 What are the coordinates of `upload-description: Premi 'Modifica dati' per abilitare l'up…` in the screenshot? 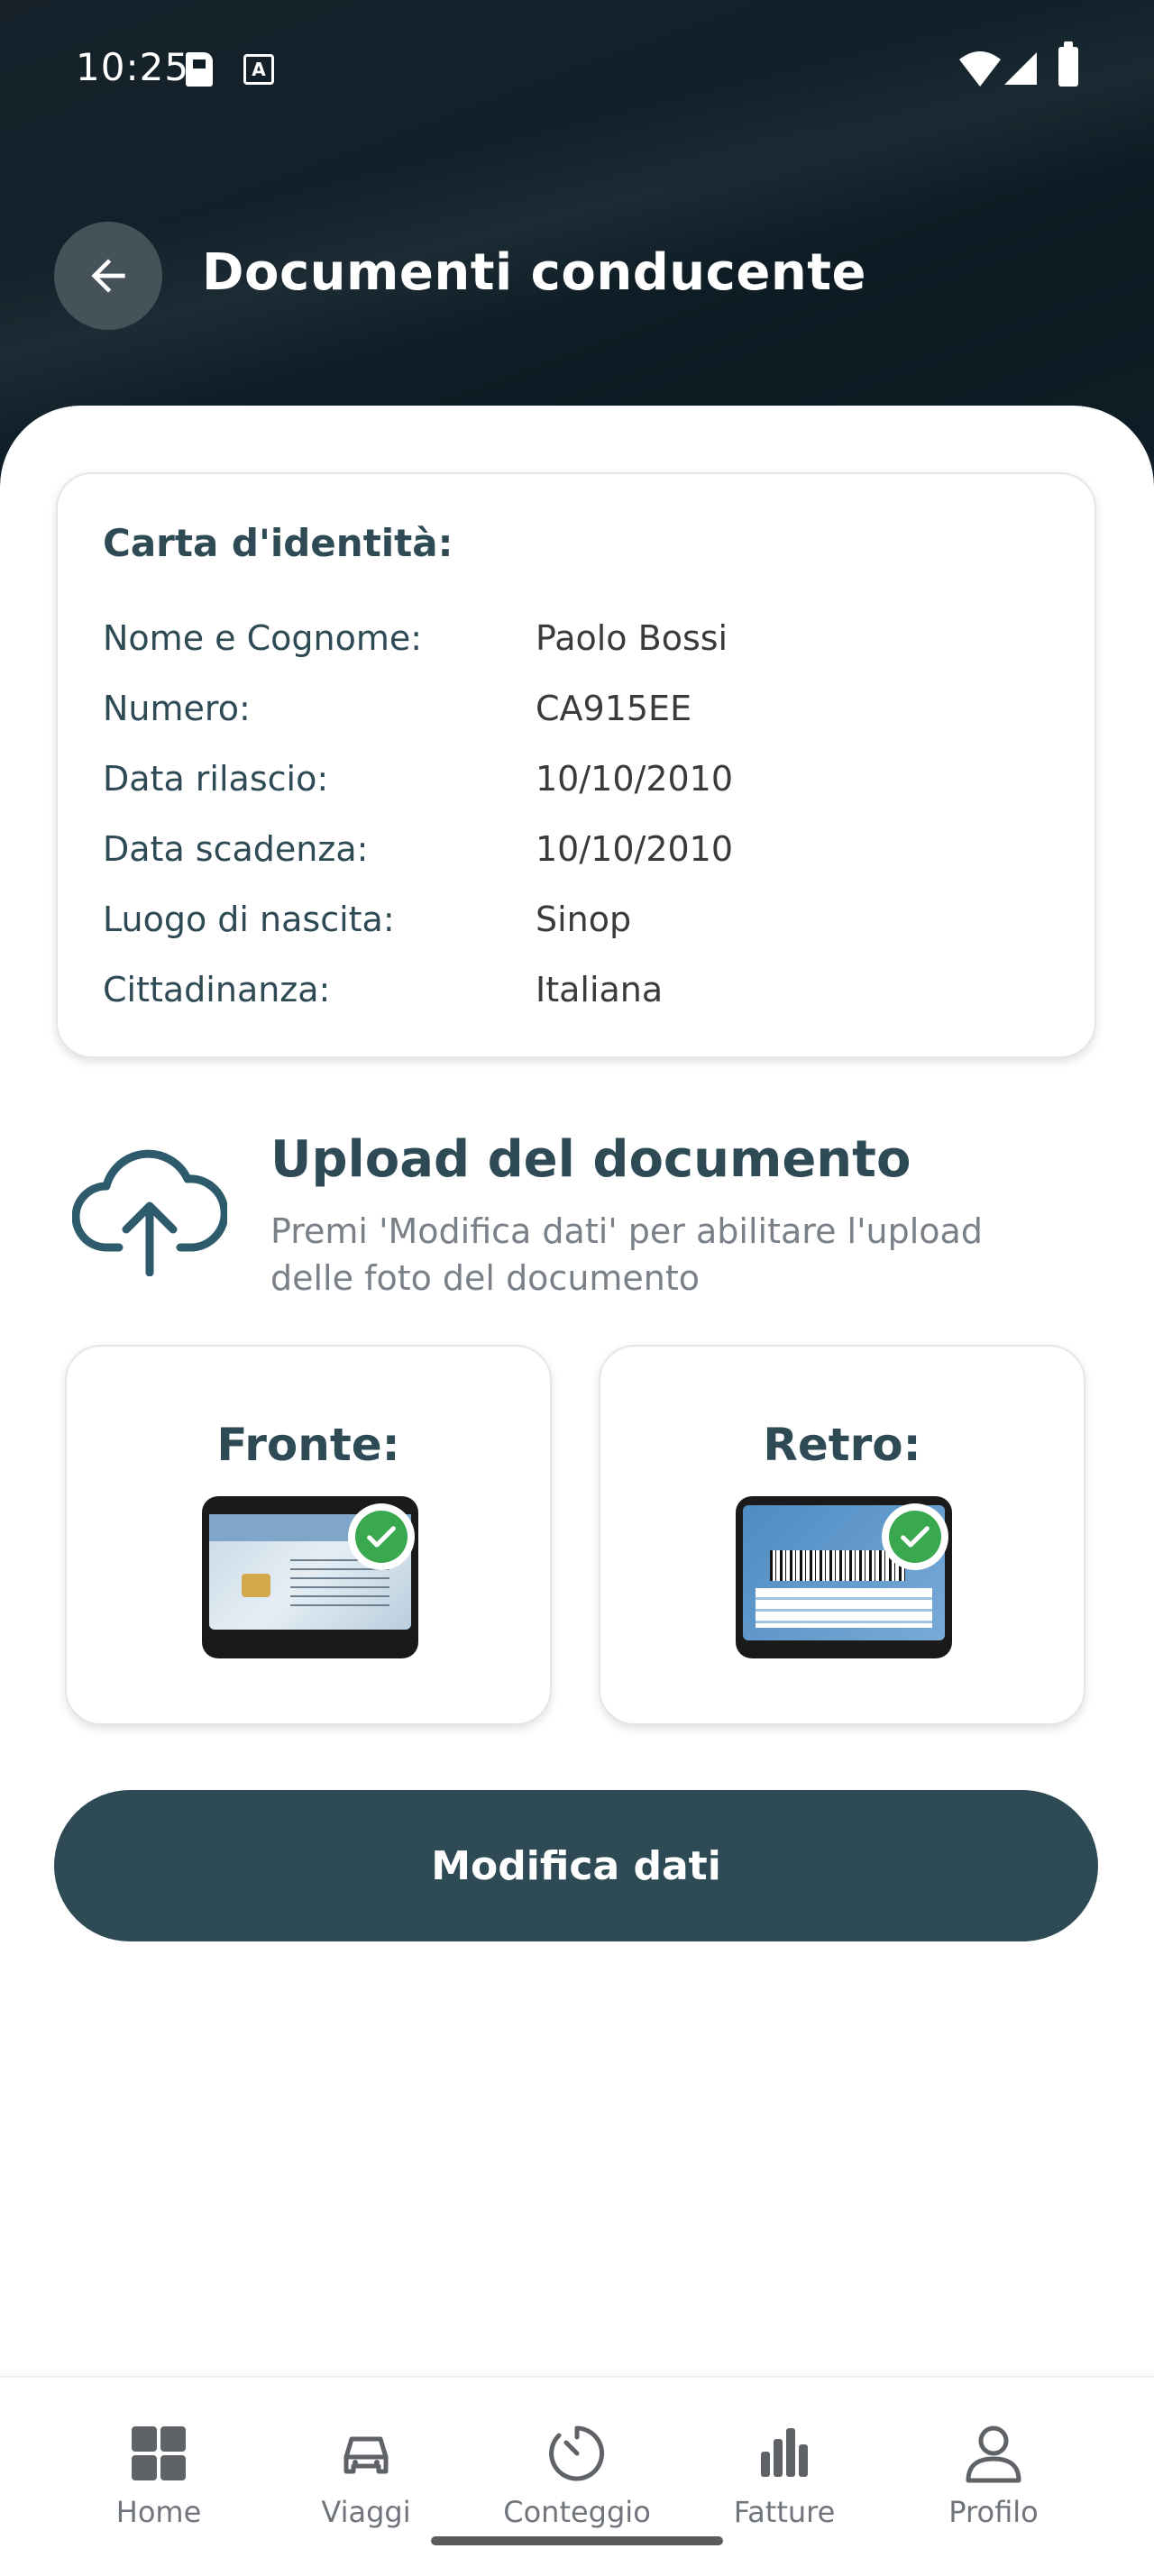 It's located at (626, 1254).